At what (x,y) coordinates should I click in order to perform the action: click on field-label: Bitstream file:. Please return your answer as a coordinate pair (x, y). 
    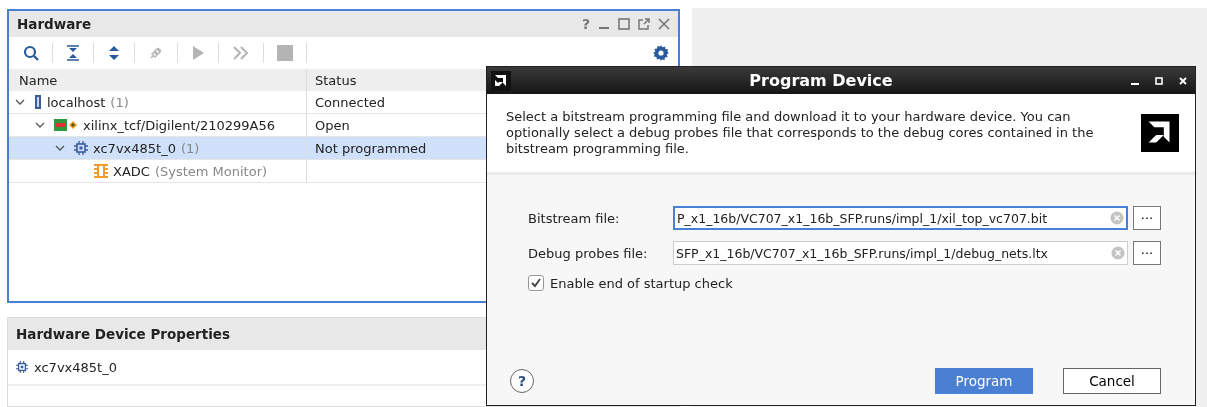
    Looking at the image, I should click on (574, 218).